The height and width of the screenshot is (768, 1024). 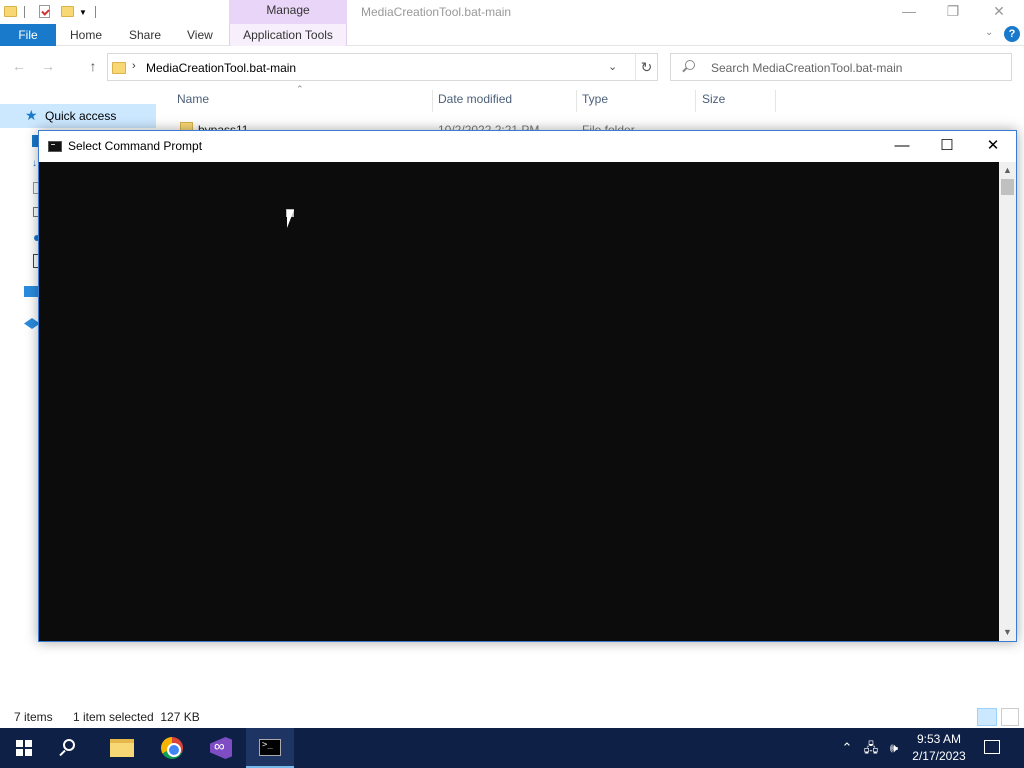 I want to click on qat-dropdown-icon: ▼, so click(x=83, y=12).